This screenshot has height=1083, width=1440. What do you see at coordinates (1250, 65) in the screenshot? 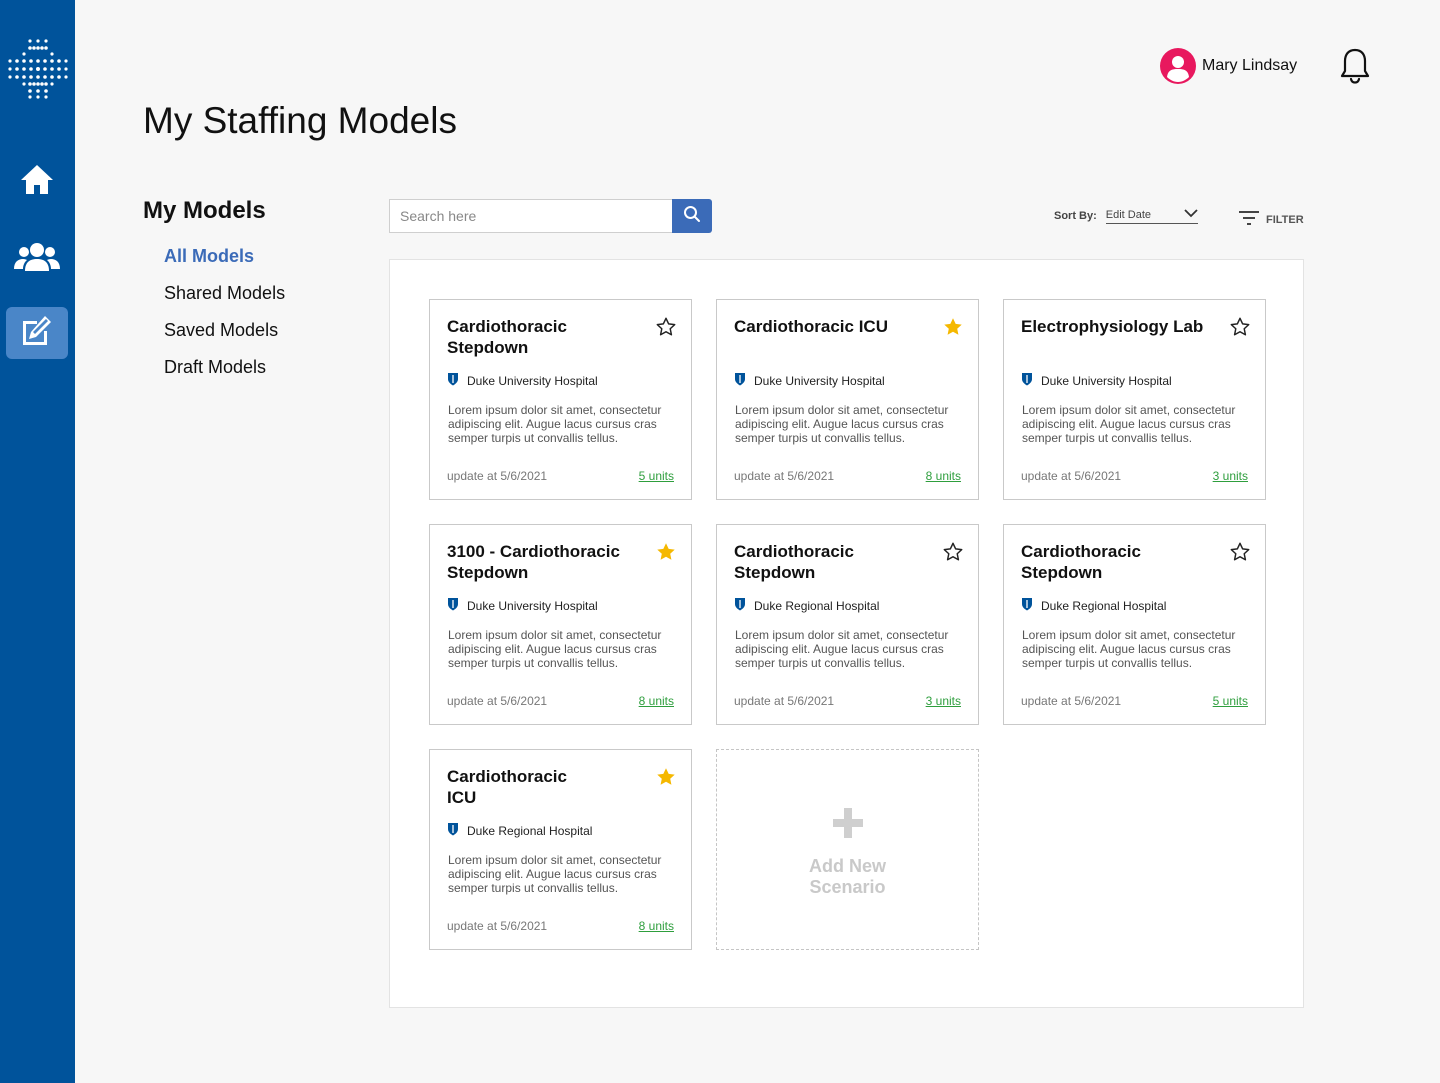
I see `user-name: Mary Lindsay` at bounding box center [1250, 65].